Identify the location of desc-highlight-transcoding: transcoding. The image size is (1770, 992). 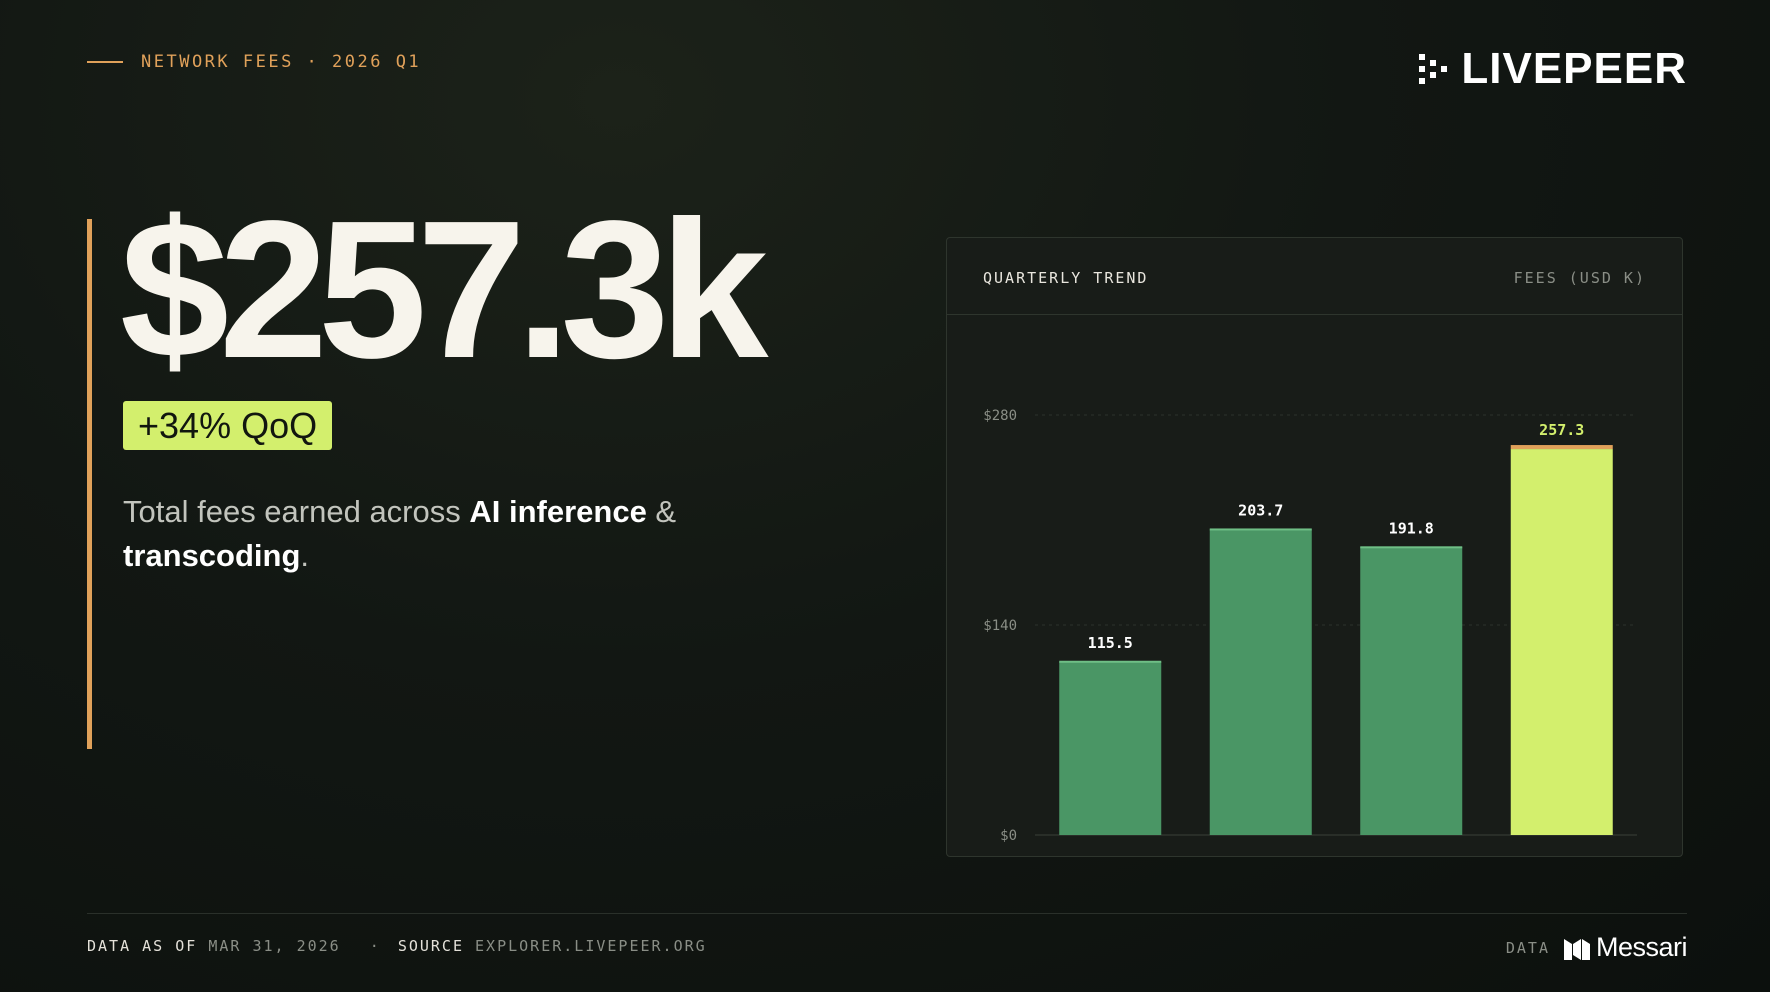
(212, 555).